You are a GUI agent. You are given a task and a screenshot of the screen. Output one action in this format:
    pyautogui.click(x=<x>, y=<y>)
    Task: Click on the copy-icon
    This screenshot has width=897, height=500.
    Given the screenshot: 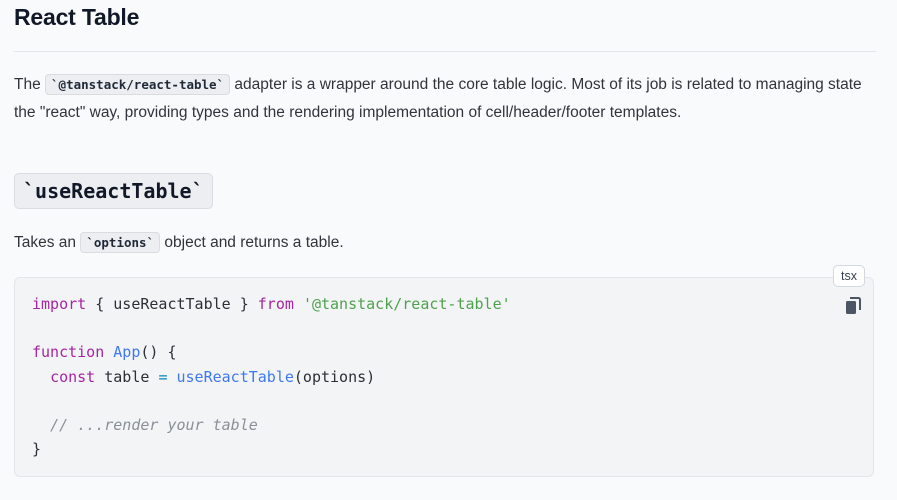 What is the action you would take?
    pyautogui.click(x=853, y=305)
    